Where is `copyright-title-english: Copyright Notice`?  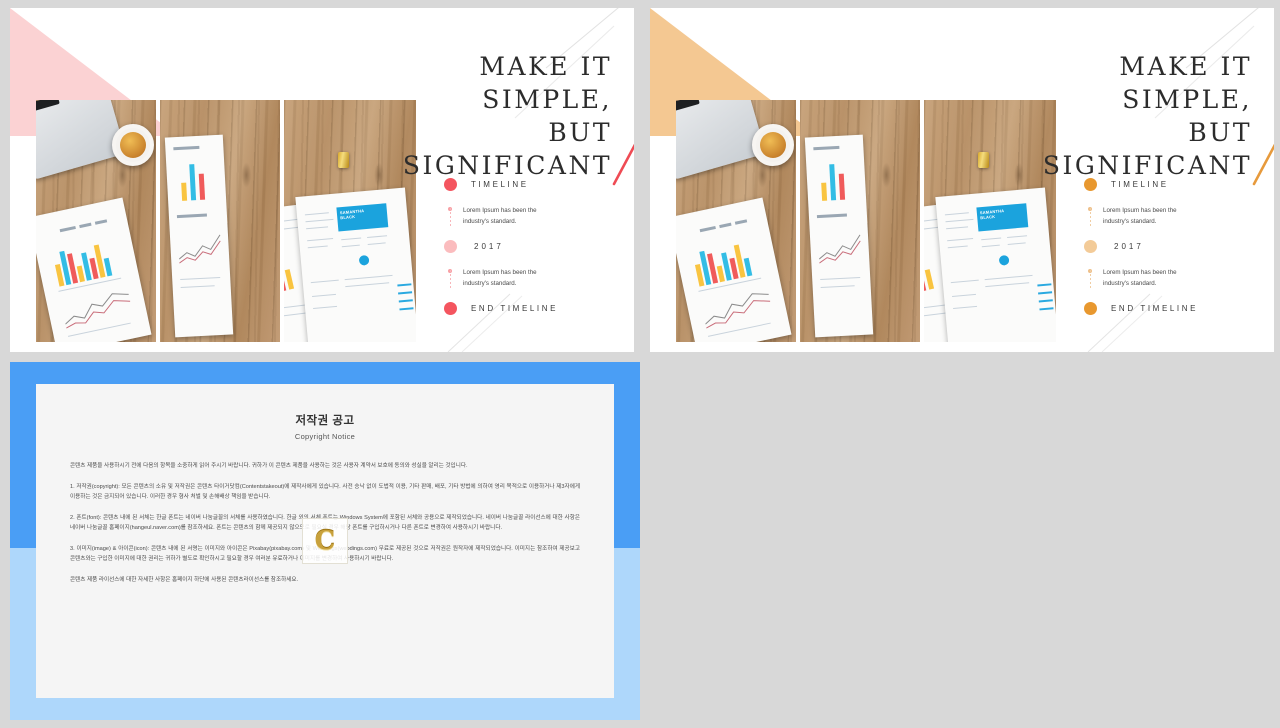 copyright-title-english: Copyright Notice is located at coordinates (325, 436).